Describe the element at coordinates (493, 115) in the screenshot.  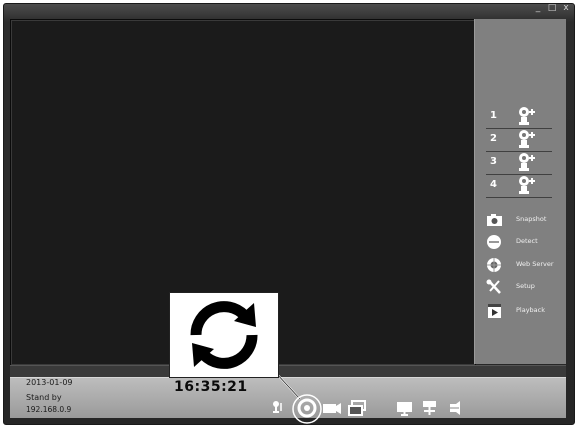
I see `channel-number: 1` at that location.